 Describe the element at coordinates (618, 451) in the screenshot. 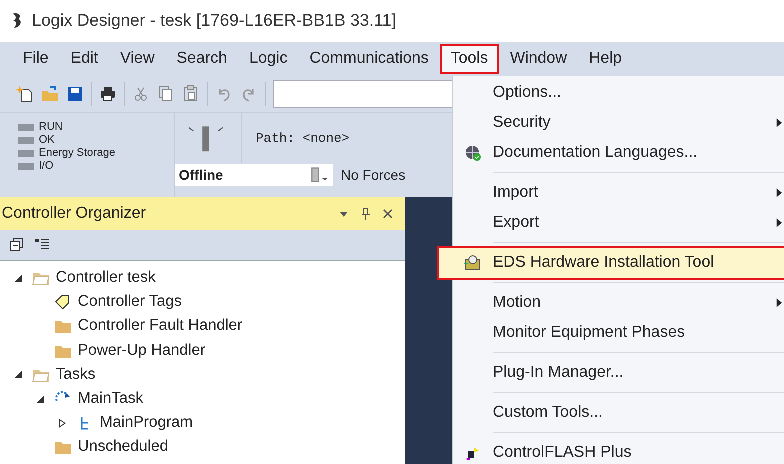

I see `menu-entry: ControlFLASH Plus` at that location.